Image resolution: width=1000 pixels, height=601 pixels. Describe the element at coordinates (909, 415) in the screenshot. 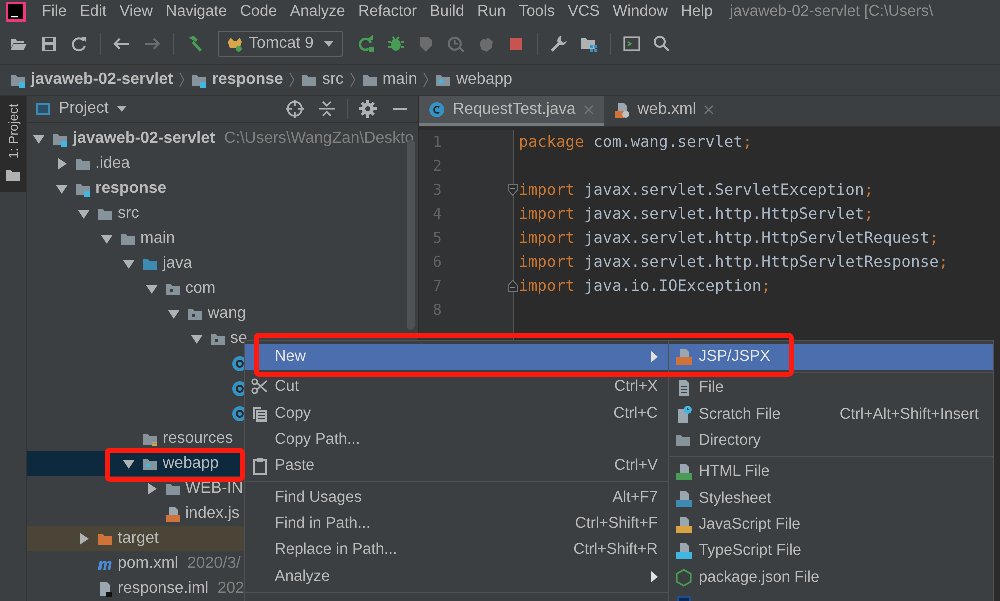

I see `shortcut-label: Ctrl+Alt+Shift+Insert` at that location.